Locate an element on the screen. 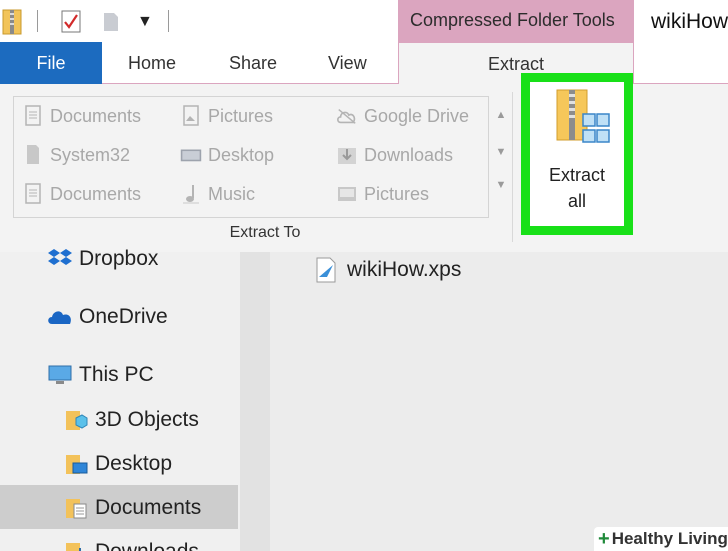 This screenshot has width=728, height=551. compressed-folder-tools-header: Compressed Folder Tools is located at coordinates (516, 21).